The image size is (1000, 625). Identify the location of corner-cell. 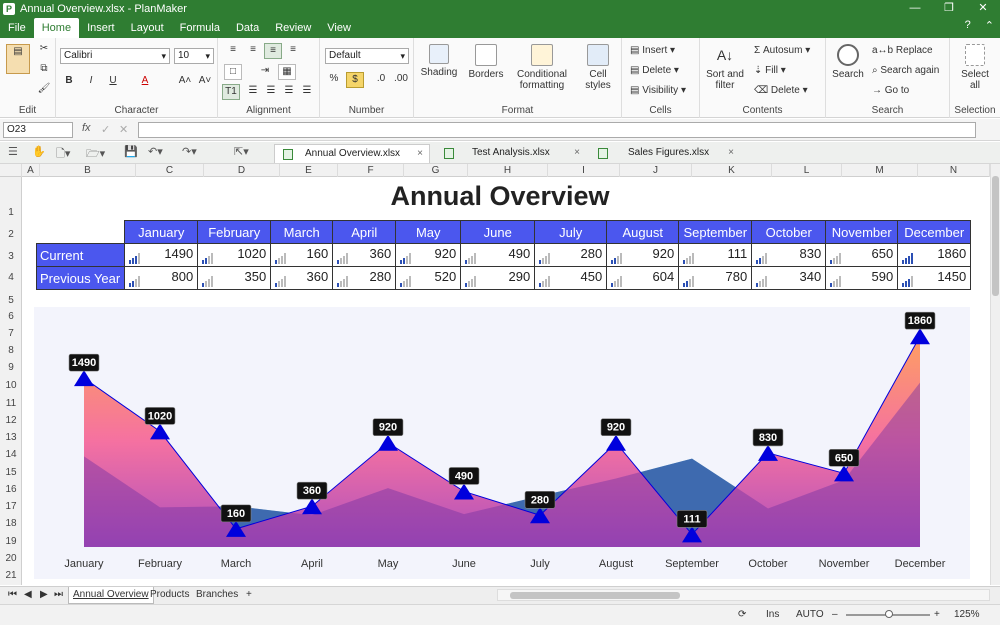
(81, 232).